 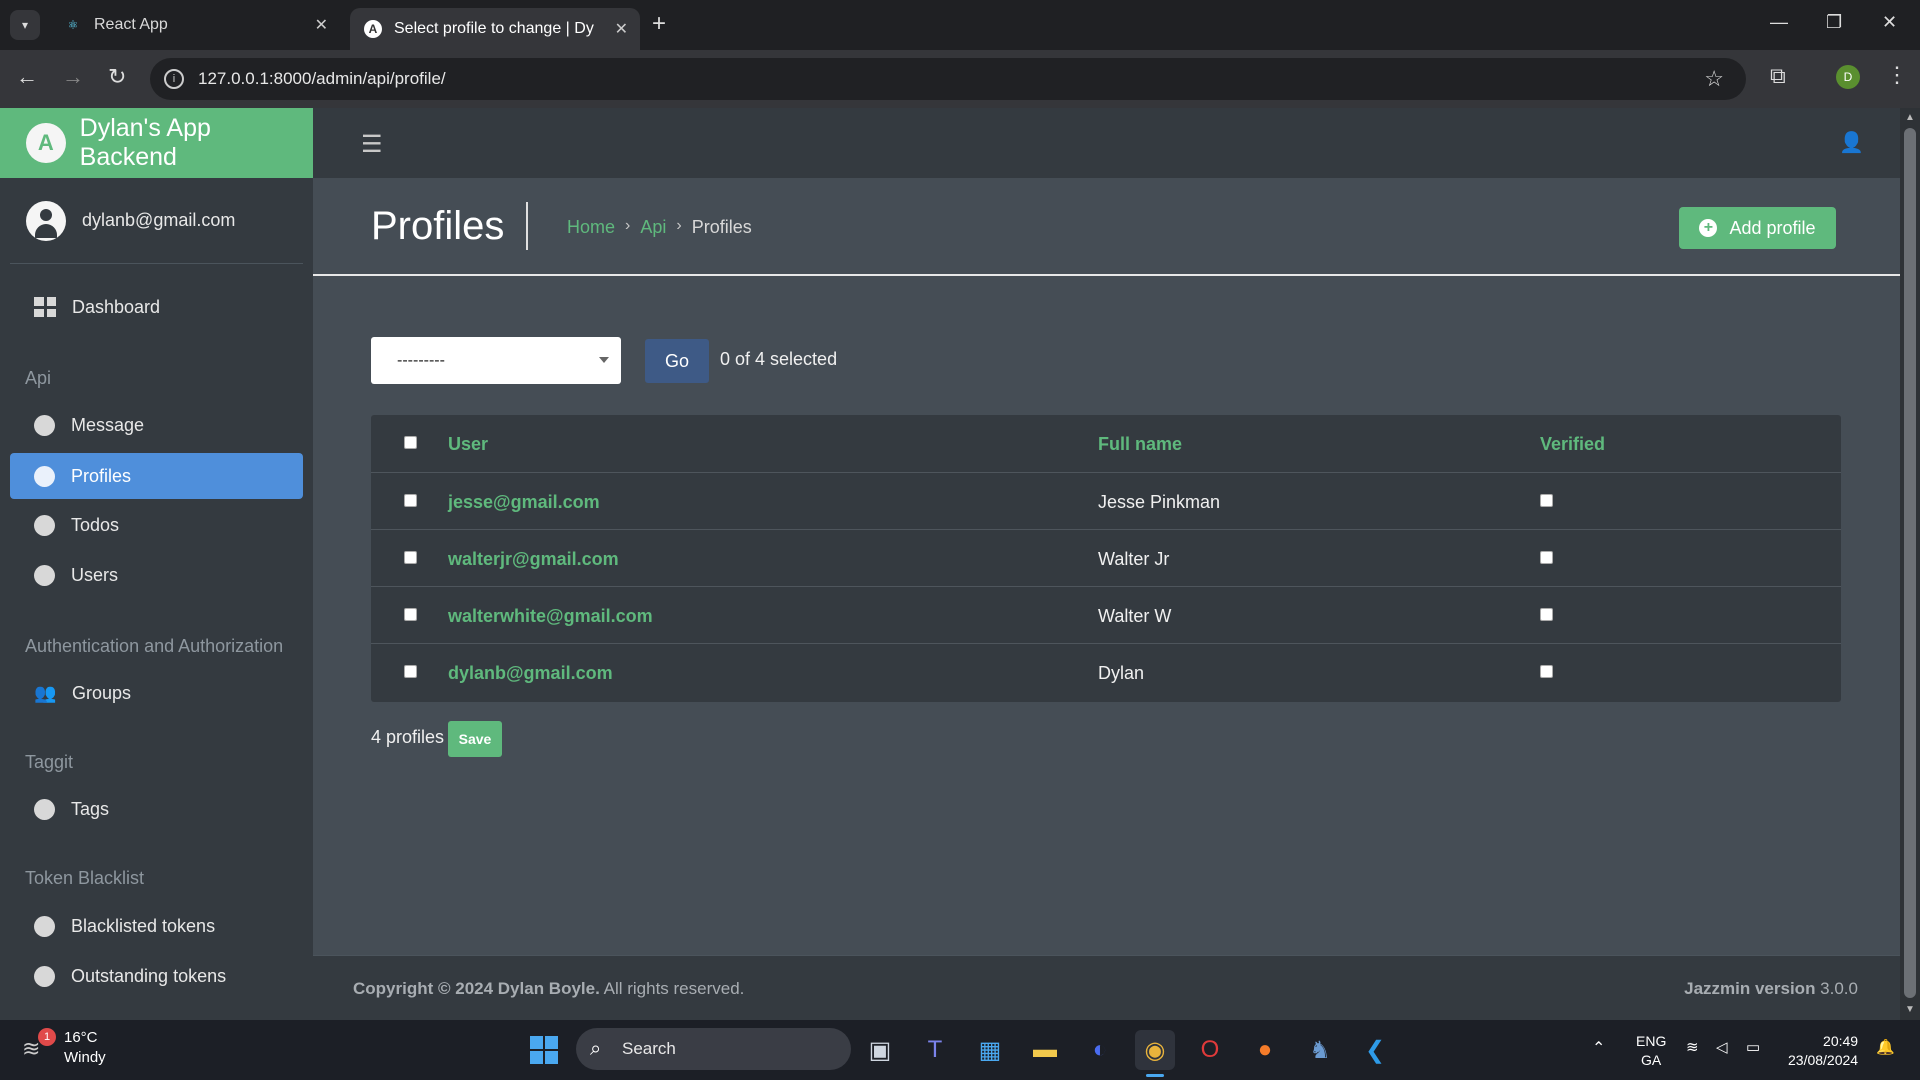 I want to click on sidebar-item-profiles: Profiles, so click(x=156, y=476).